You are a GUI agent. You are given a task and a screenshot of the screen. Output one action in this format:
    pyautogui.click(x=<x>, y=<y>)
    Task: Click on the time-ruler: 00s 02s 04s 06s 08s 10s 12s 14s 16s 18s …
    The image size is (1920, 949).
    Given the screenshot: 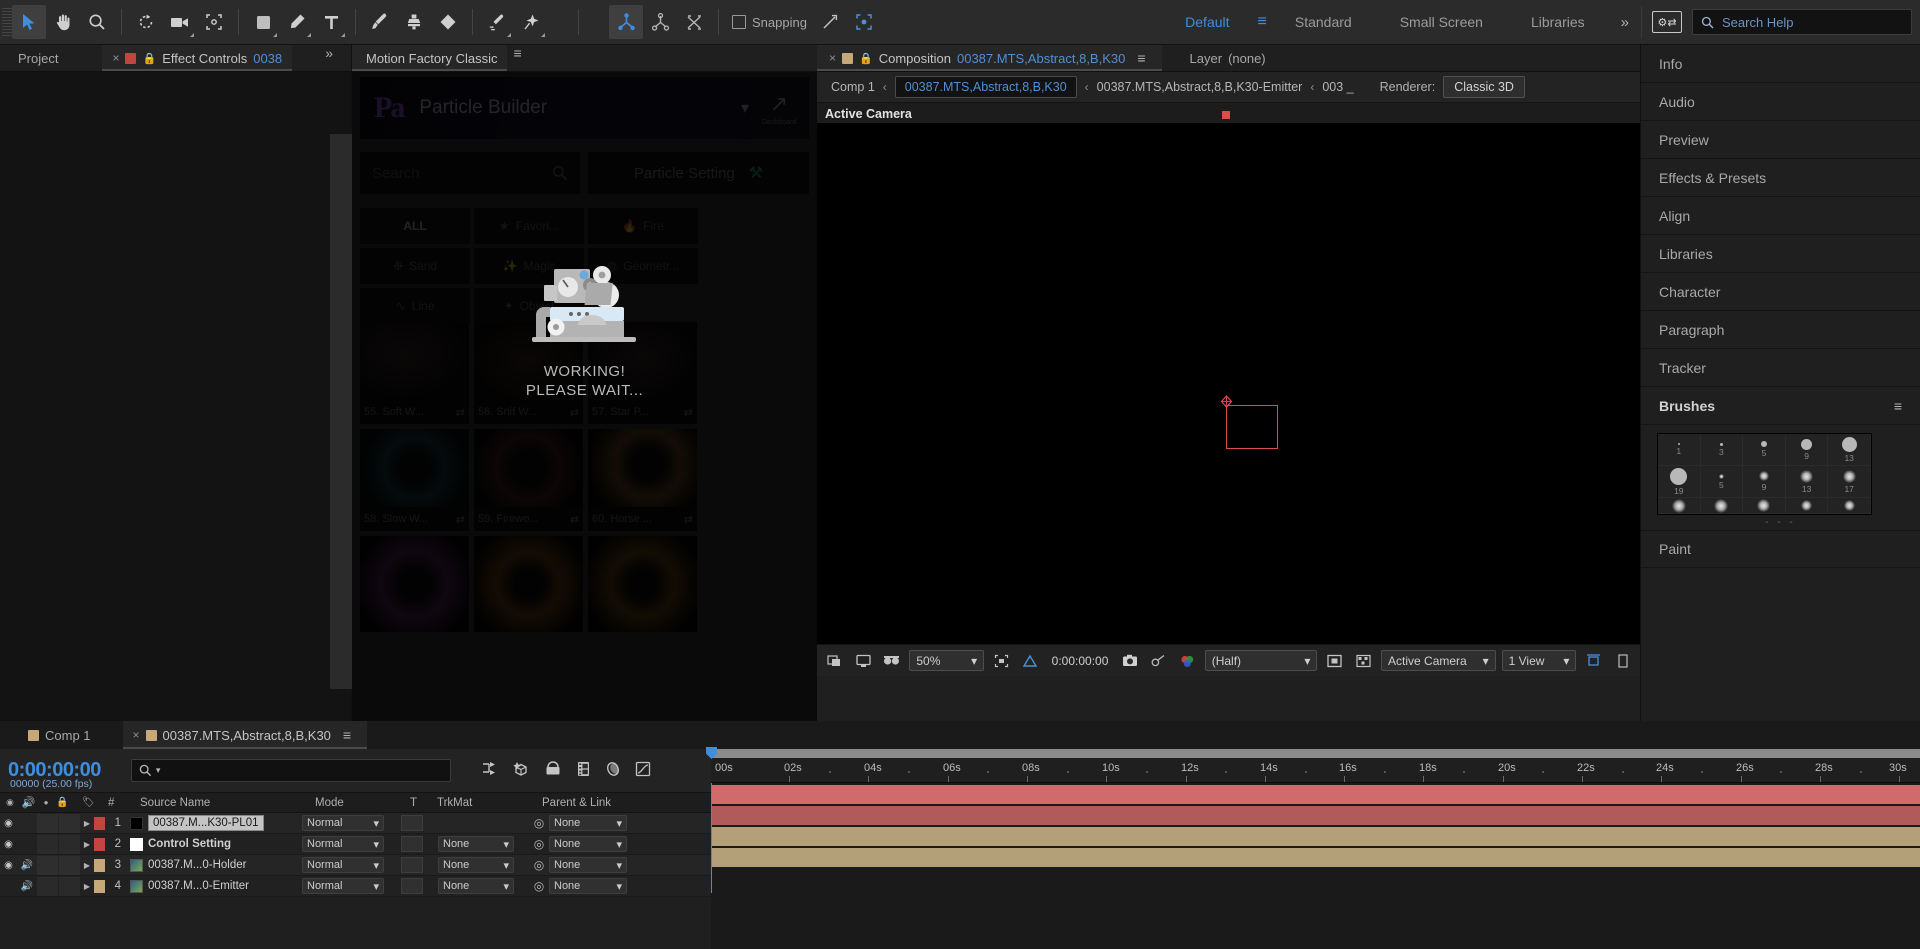 What is the action you would take?
    pyautogui.click(x=1315, y=770)
    